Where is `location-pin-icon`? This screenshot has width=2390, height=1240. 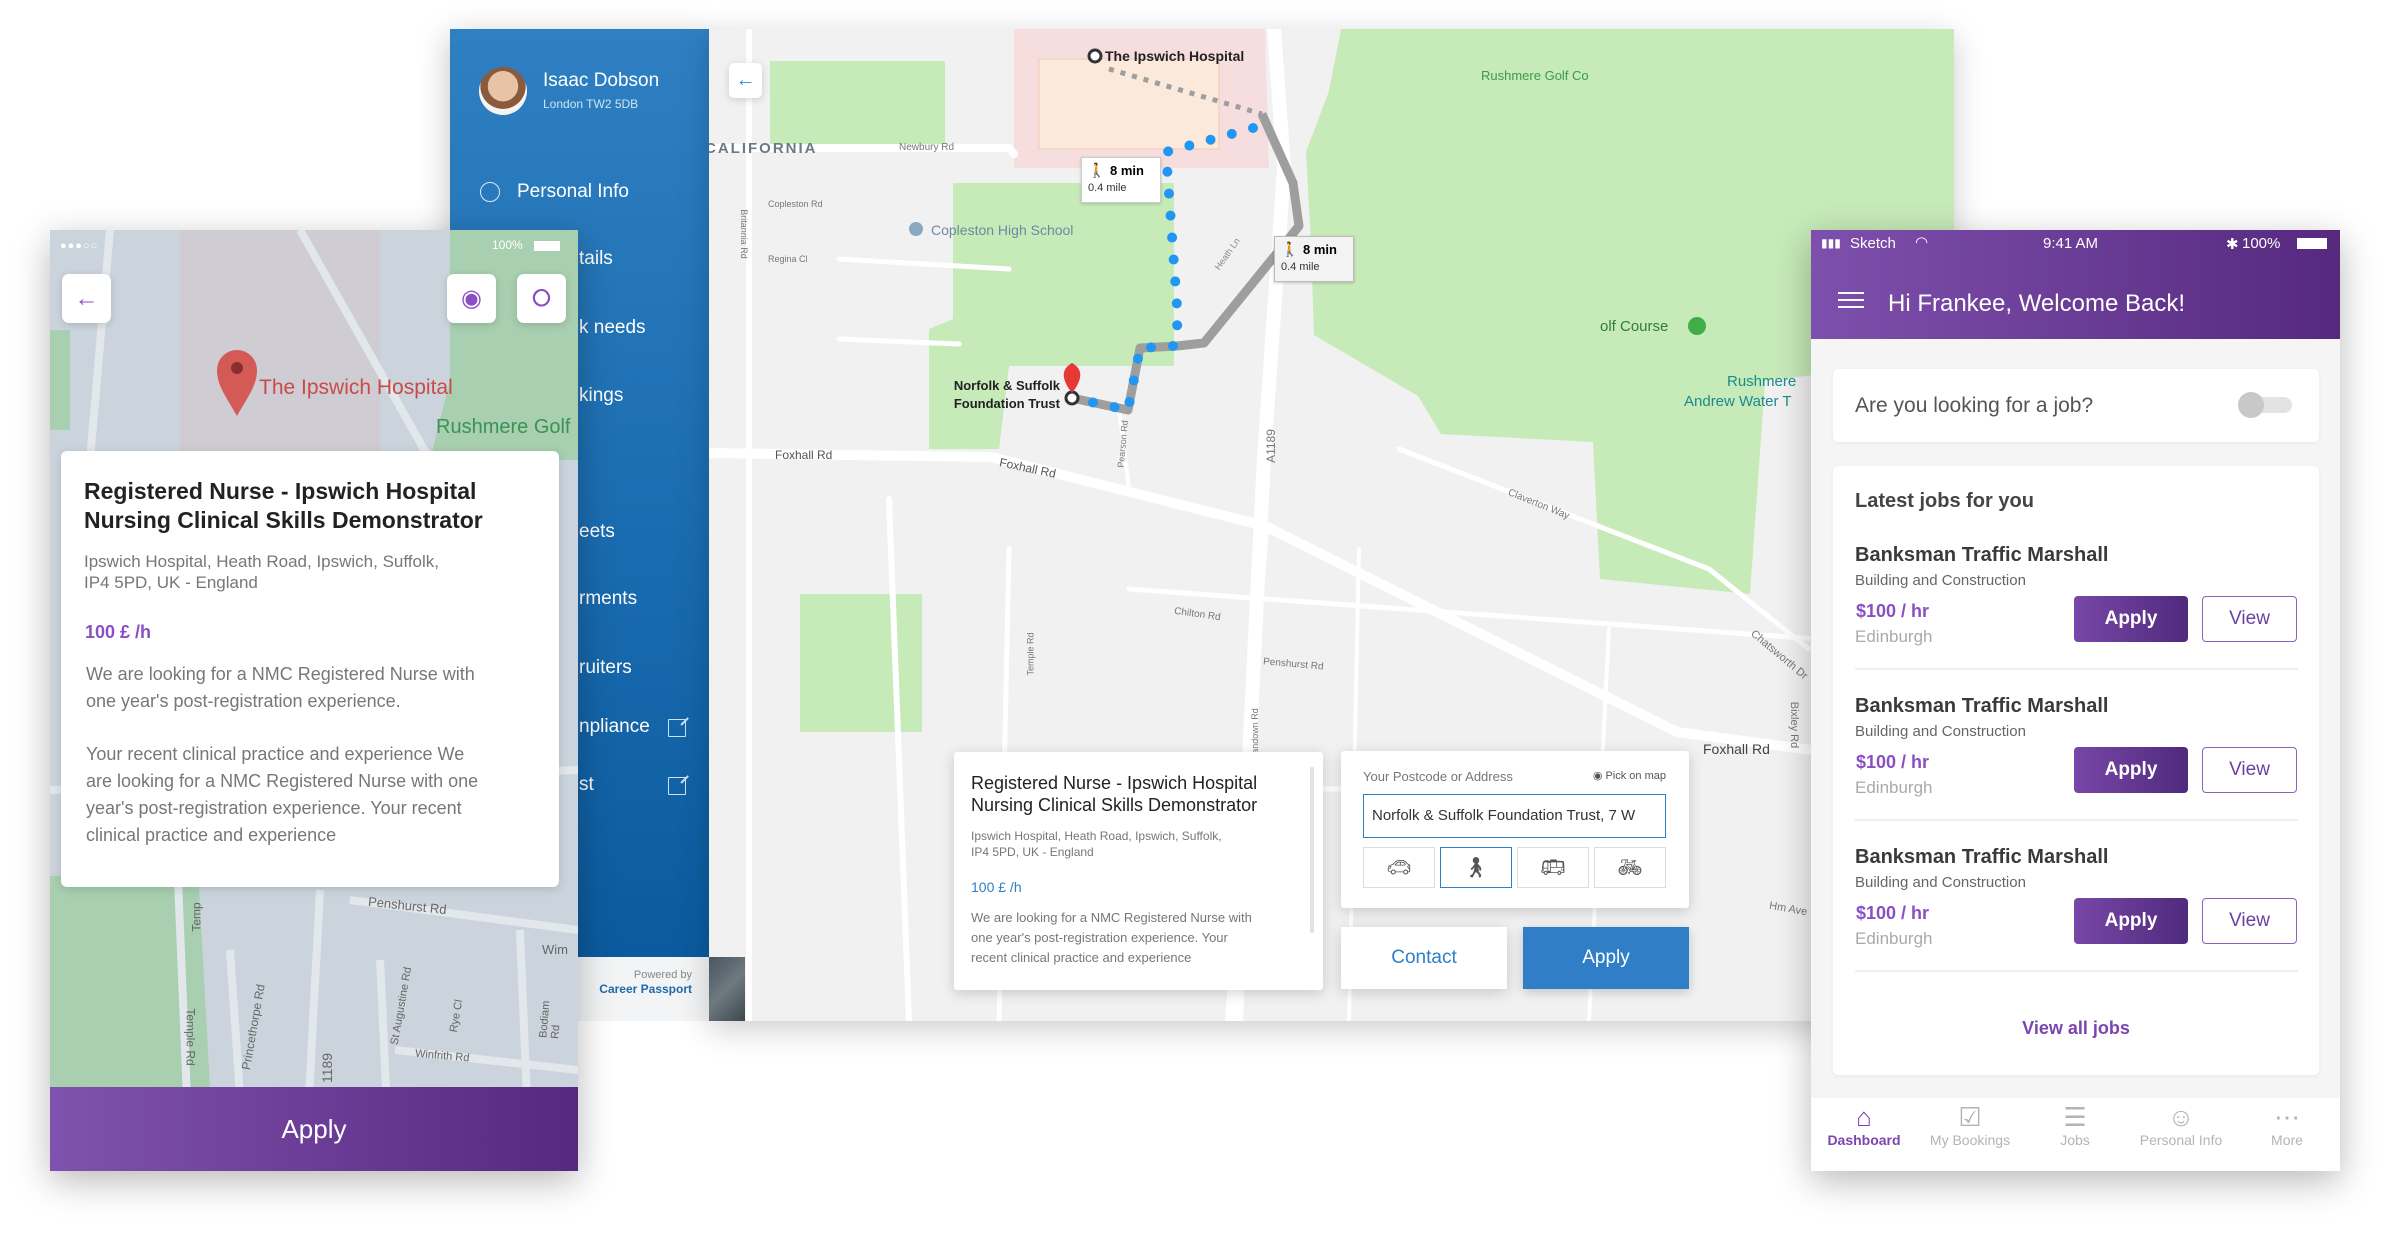
location-pin-icon is located at coordinates (1072, 378).